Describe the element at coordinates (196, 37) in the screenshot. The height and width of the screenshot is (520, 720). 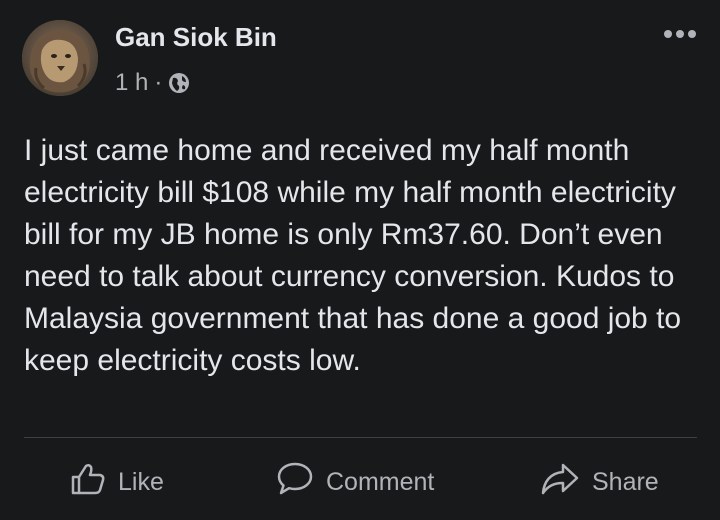
I see `author-name: Gan Siok Bin` at that location.